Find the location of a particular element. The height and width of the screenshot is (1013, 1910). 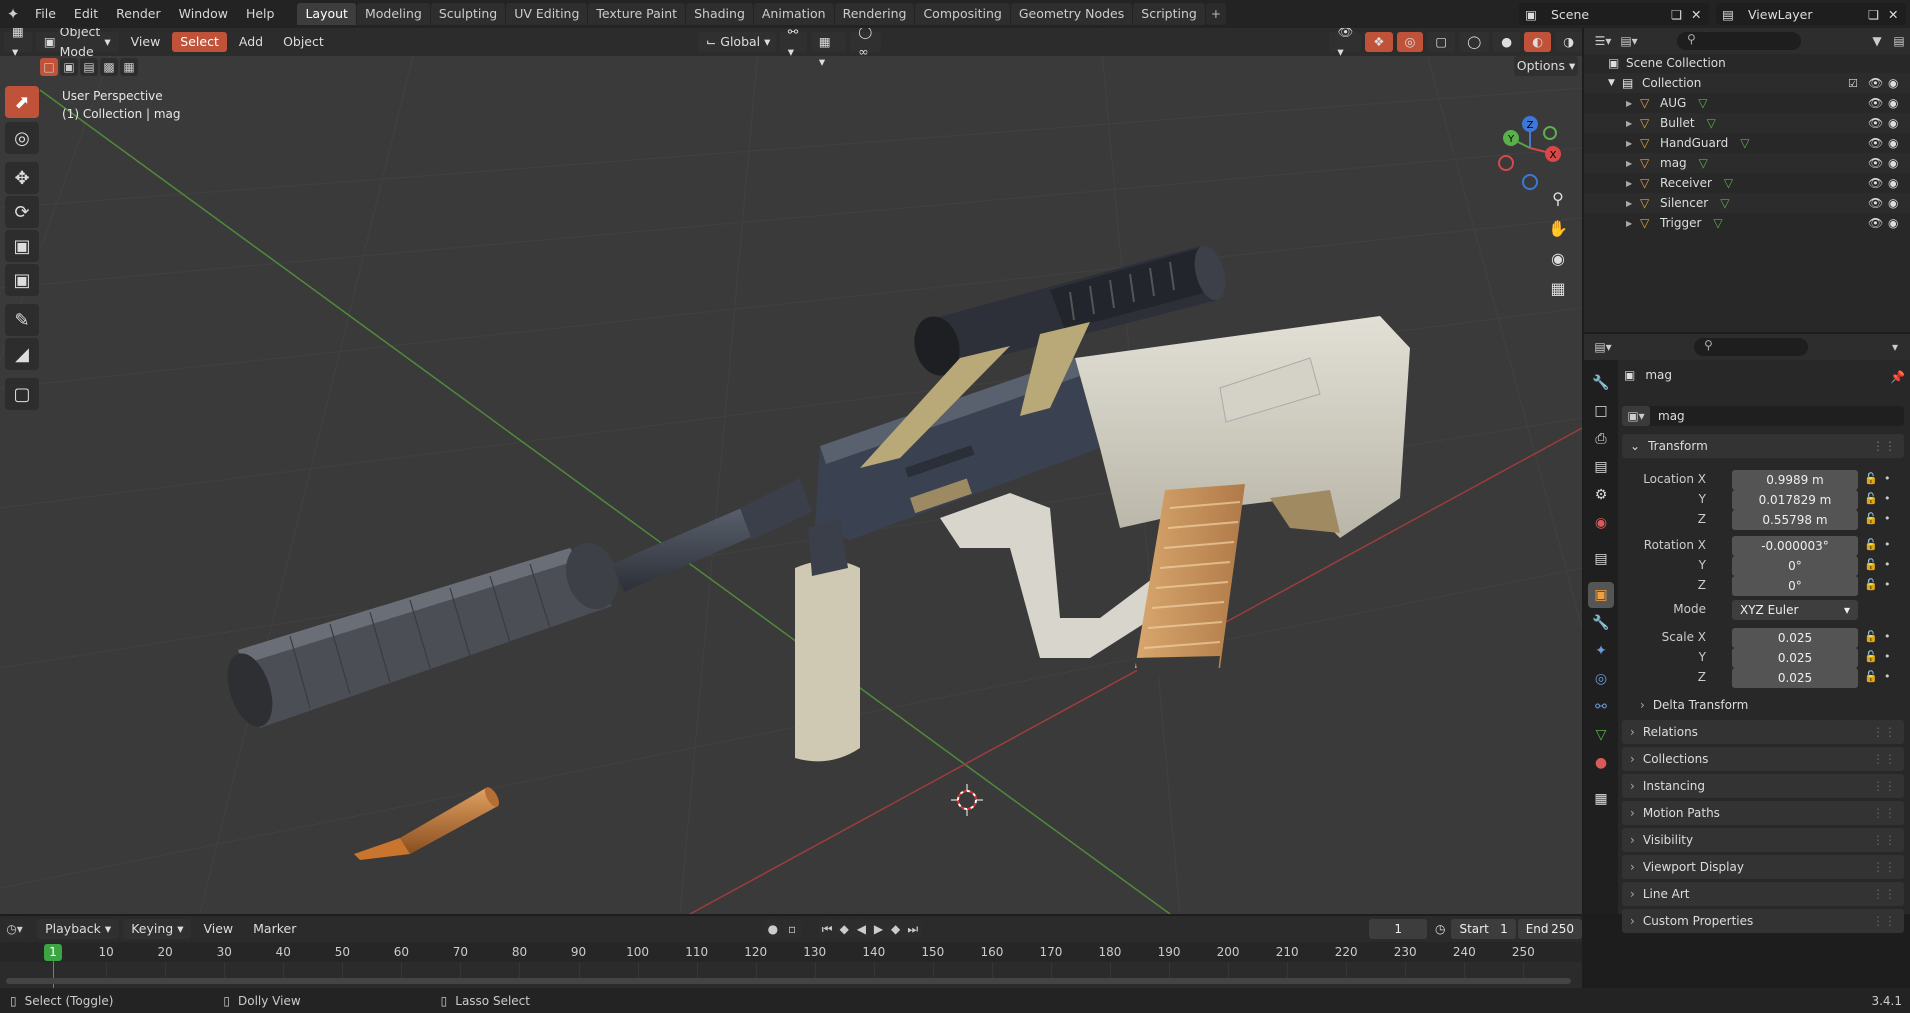

outliner-item-silencer: ▶ ▽ Silencer ▽ 👁 ◉ is located at coordinates (1747, 203).